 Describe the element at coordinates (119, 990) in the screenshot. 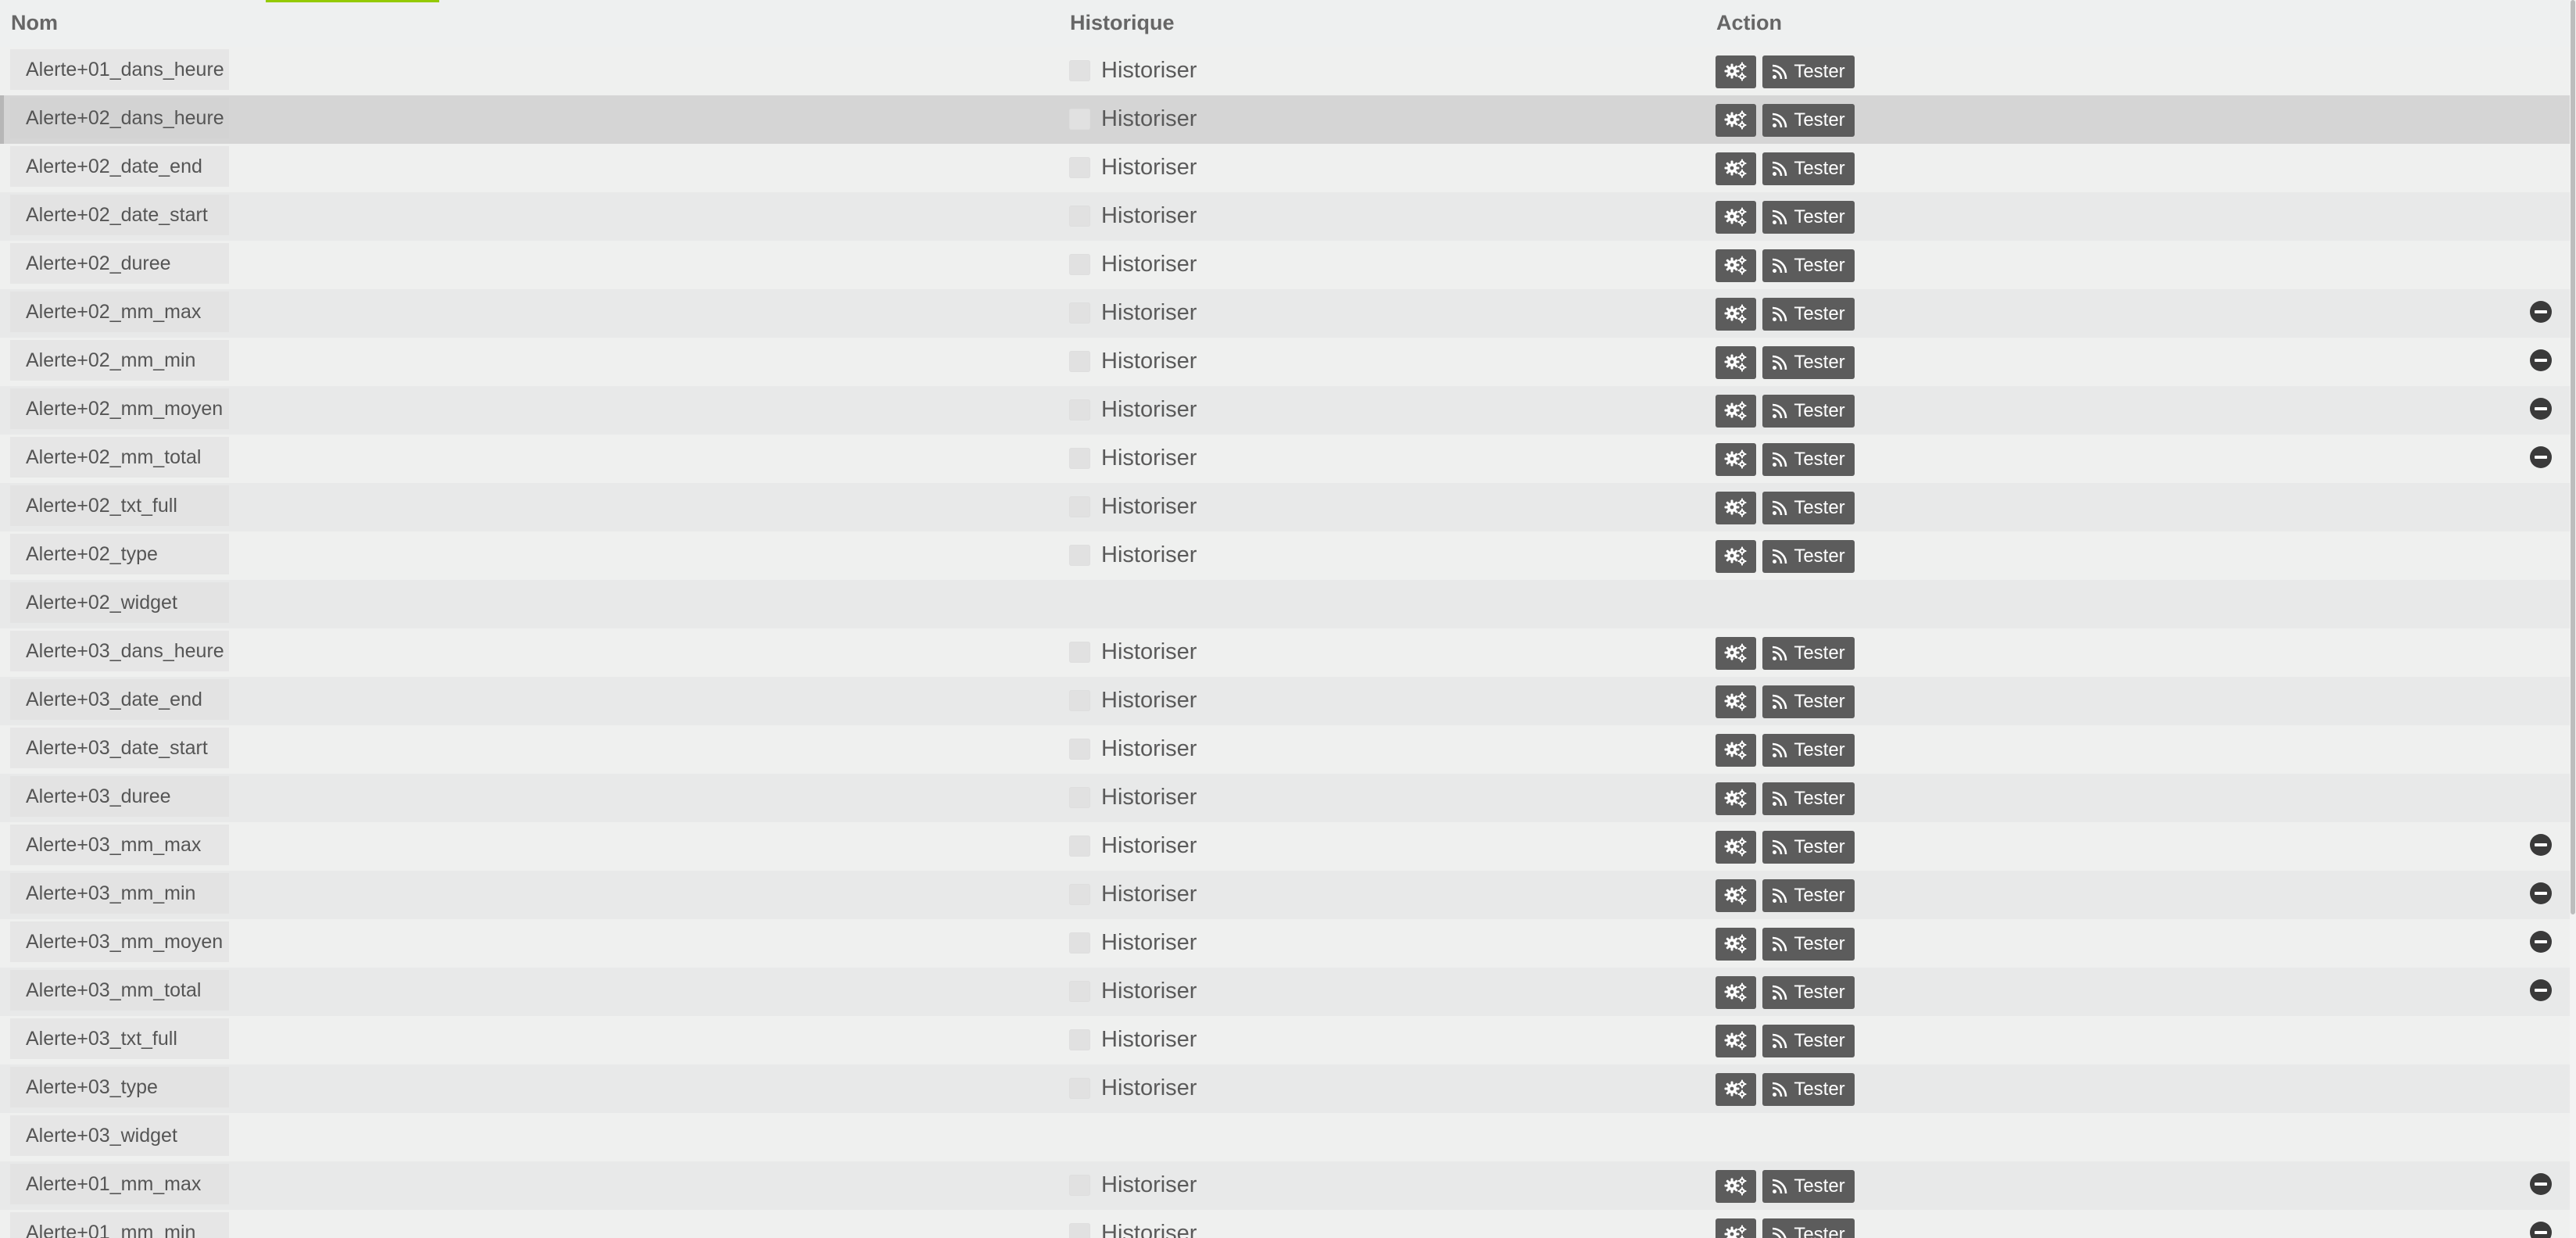

I see `command-name-field: Alerte+03_mm_total` at that location.